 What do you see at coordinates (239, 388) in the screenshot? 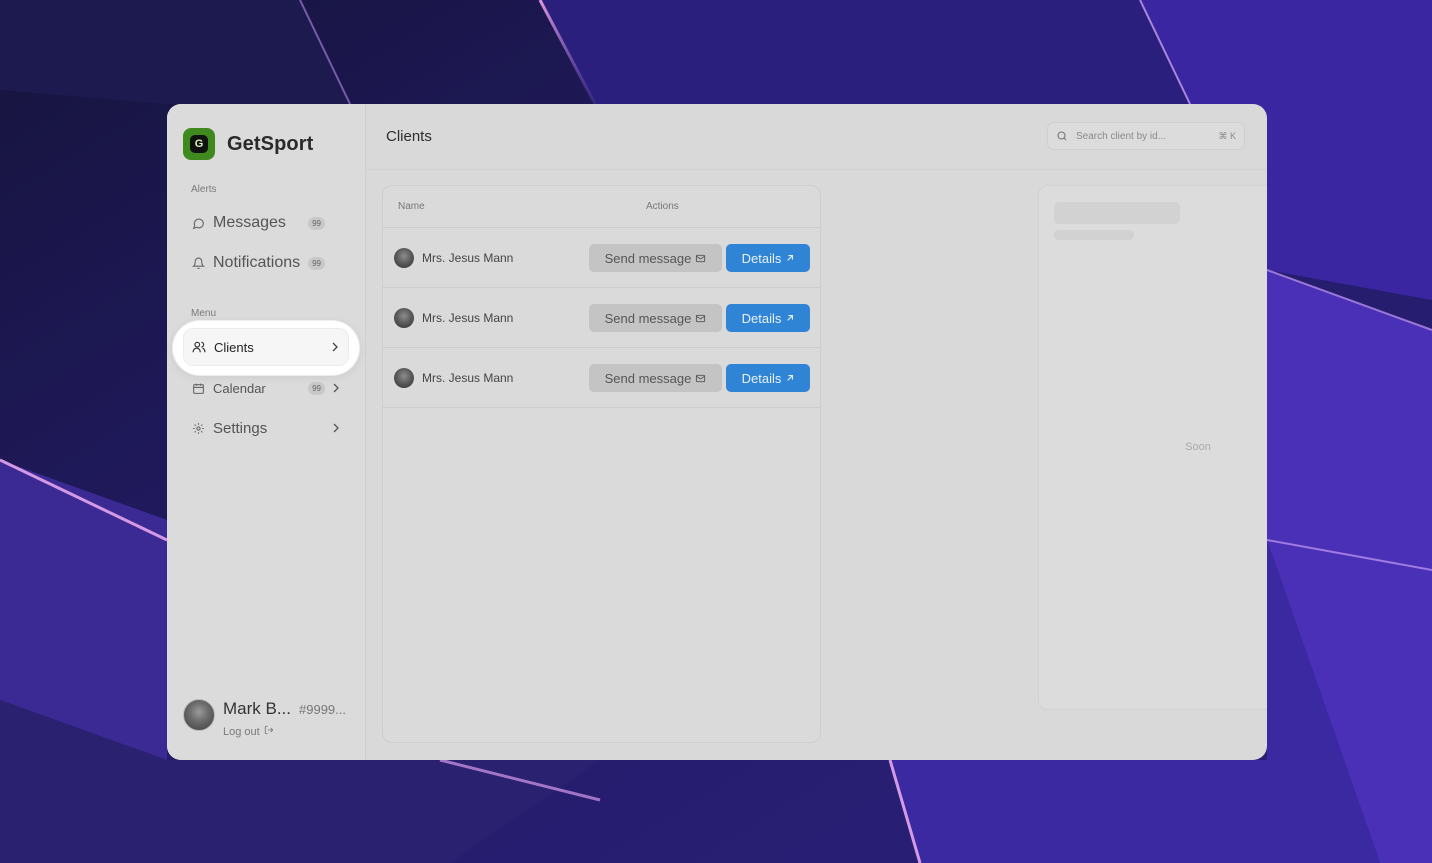
I see `sidebar-item-label: Calendar` at bounding box center [239, 388].